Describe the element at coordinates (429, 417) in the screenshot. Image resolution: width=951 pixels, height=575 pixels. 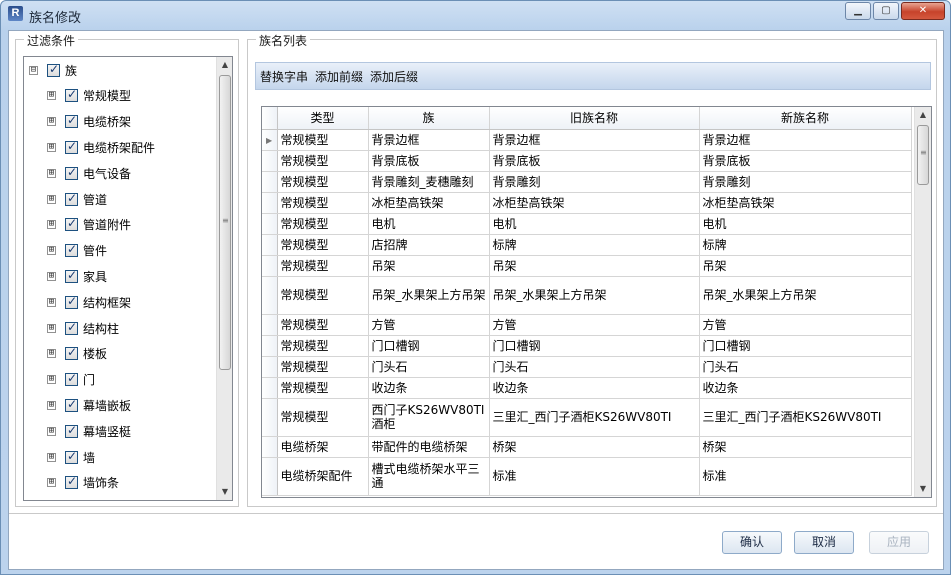
I see `cell-family: 西门子KS26WV80TI酒柜` at that location.